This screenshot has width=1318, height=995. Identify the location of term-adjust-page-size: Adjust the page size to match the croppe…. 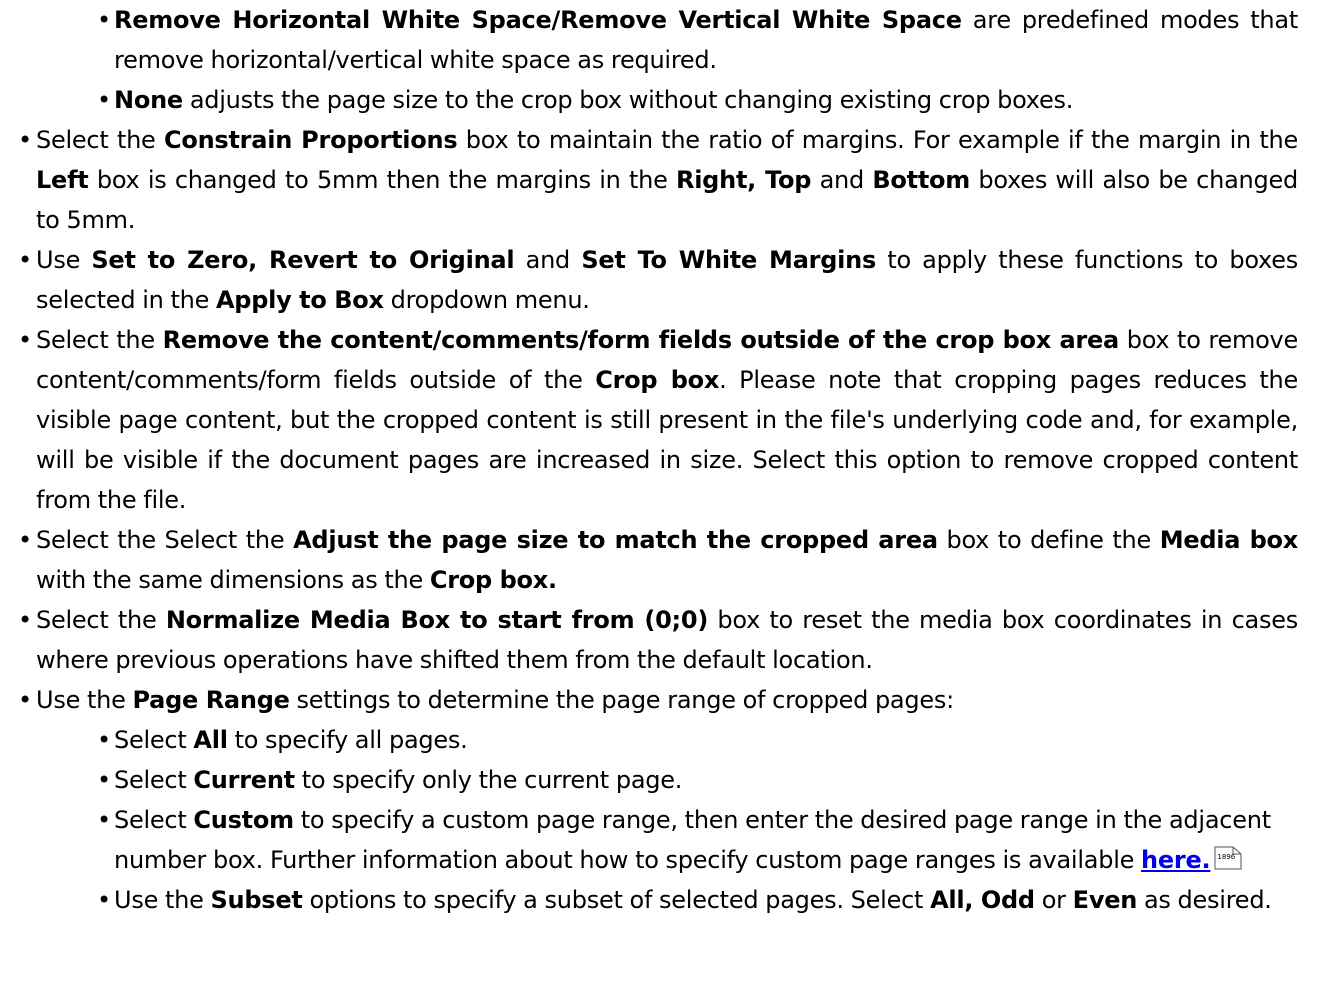
(615, 540).